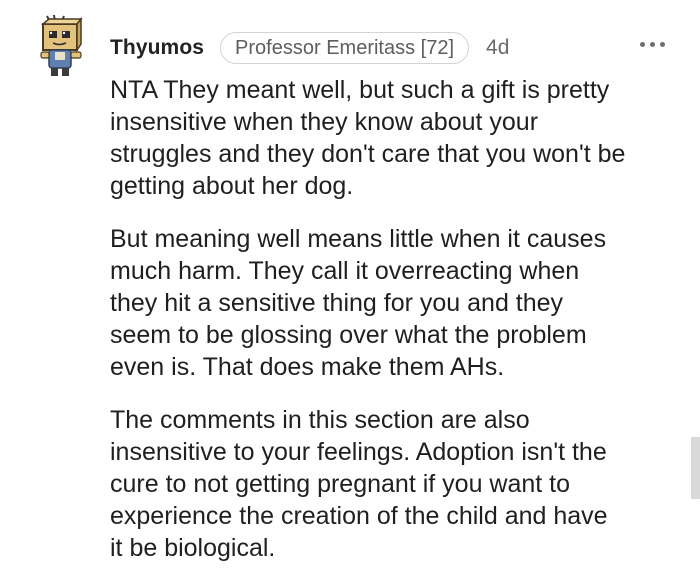  I want to click on username-link: Thyumos, so click(157, 48).